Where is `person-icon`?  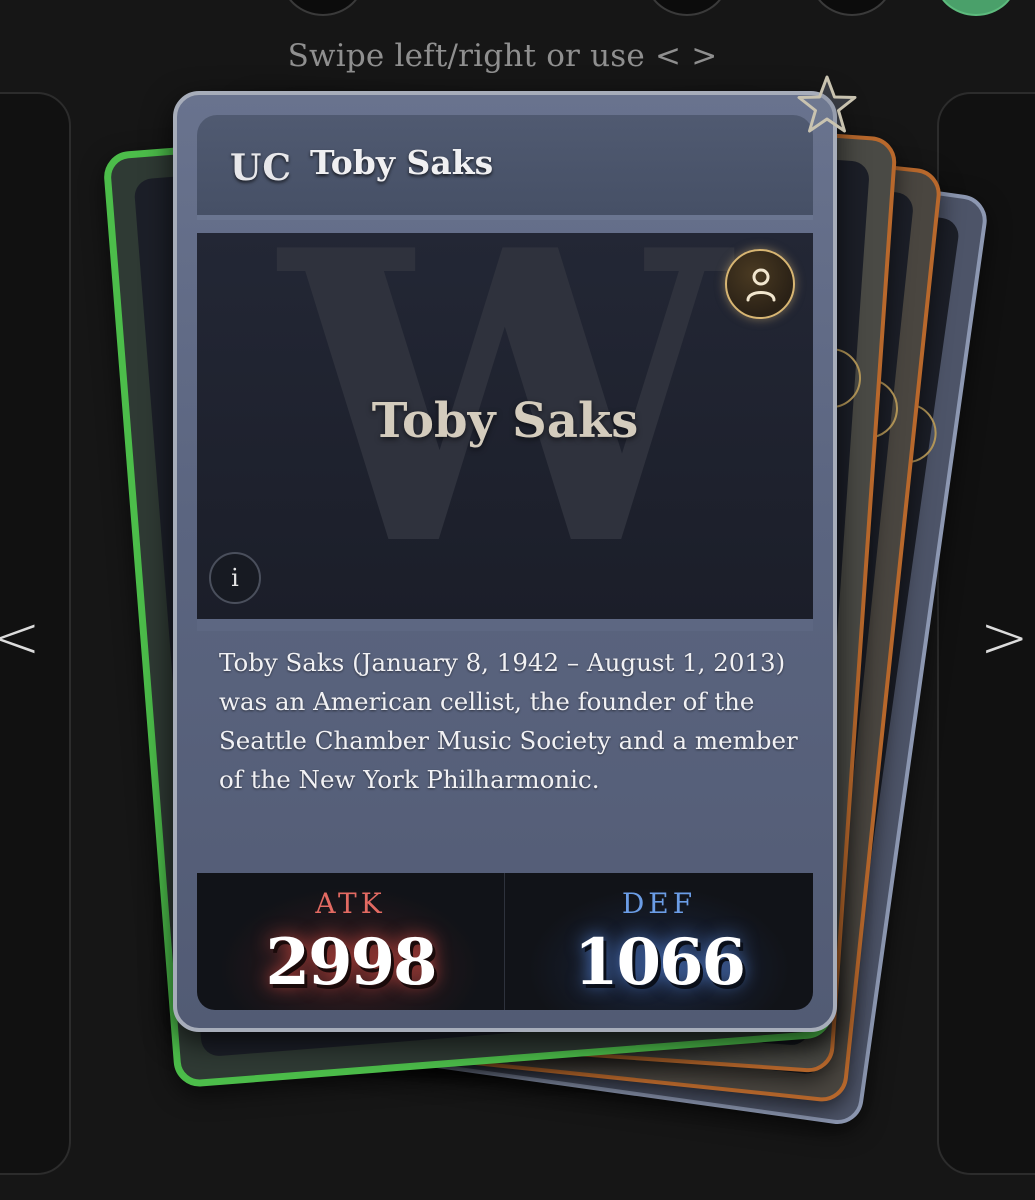
person-icon is located at coordinates (760, 284).